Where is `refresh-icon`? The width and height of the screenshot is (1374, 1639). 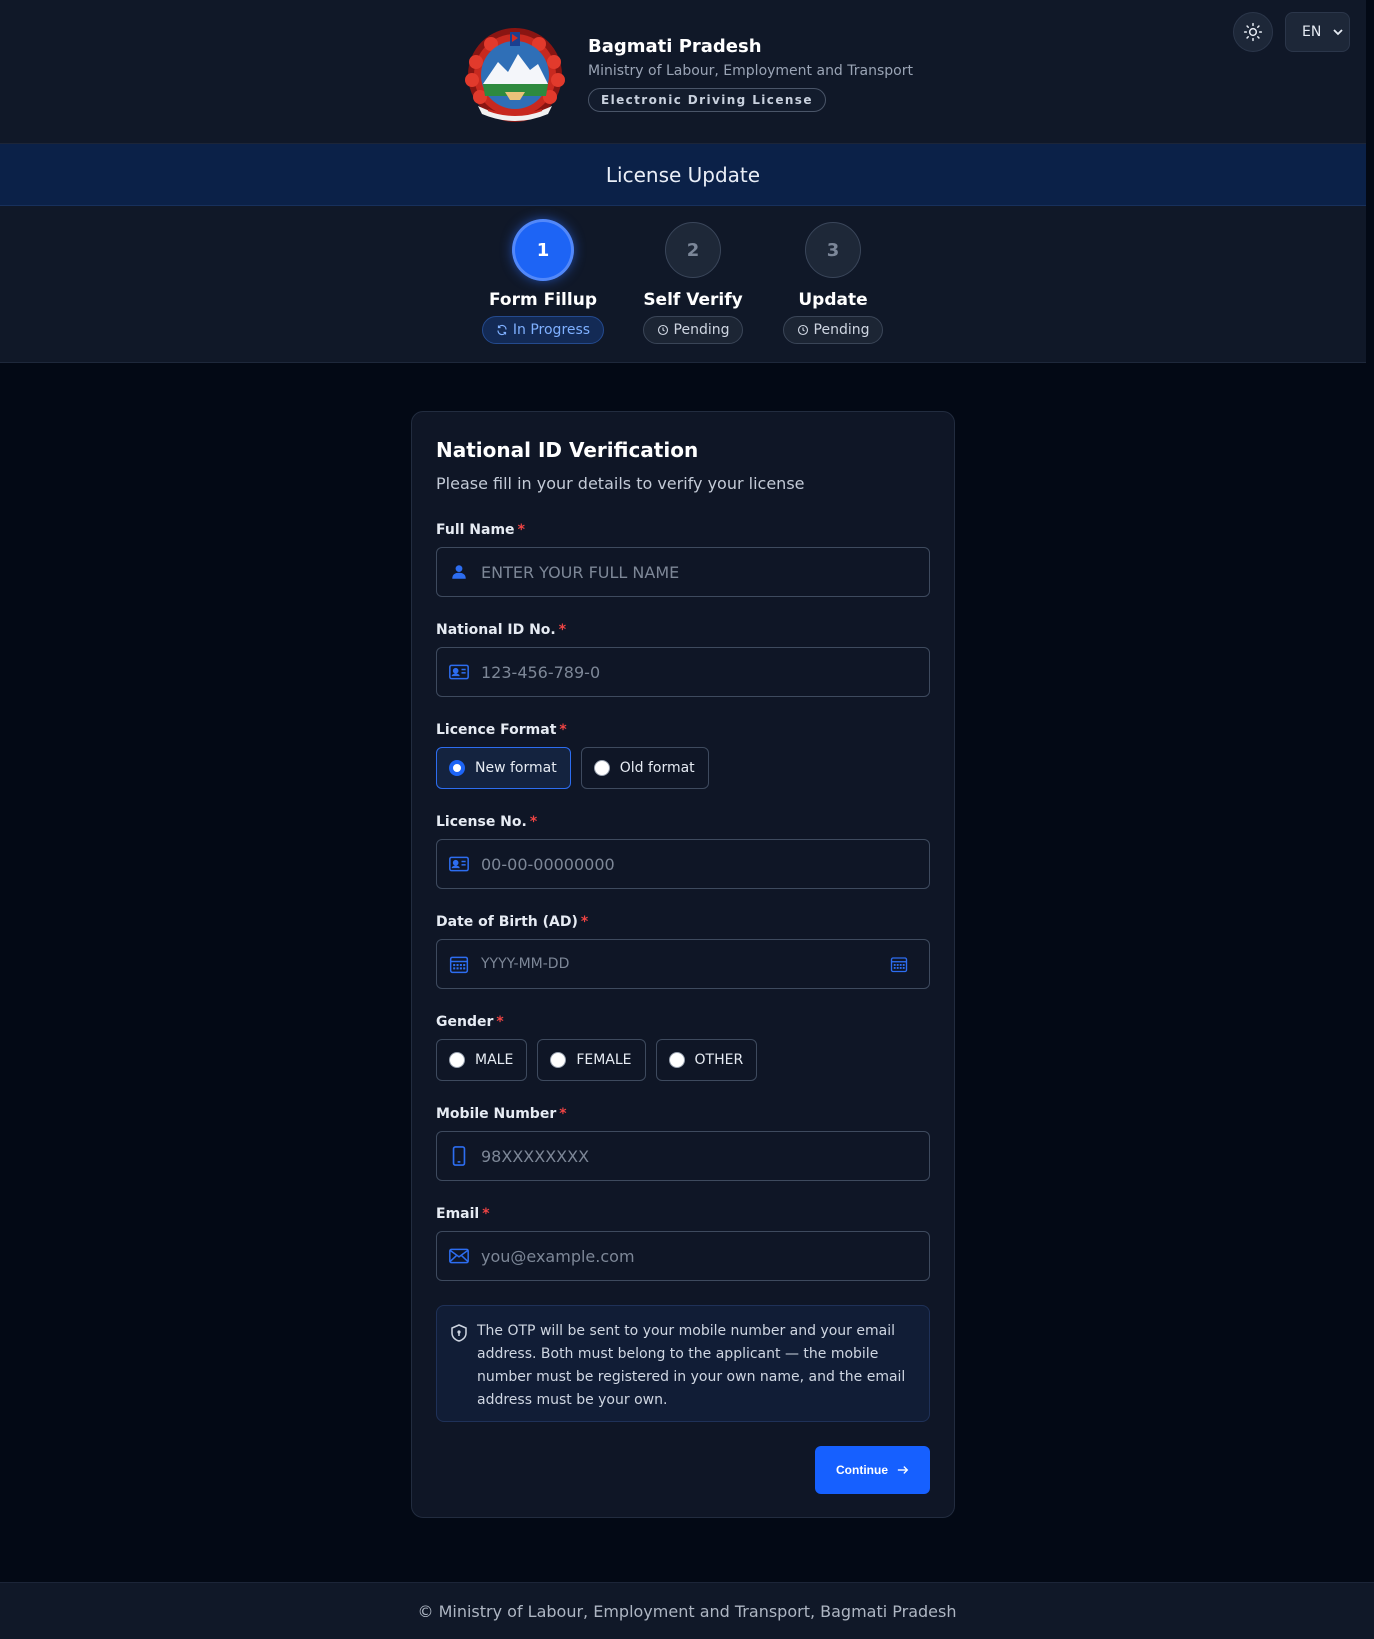
refresh-icon is located at coordinates (502, 330).